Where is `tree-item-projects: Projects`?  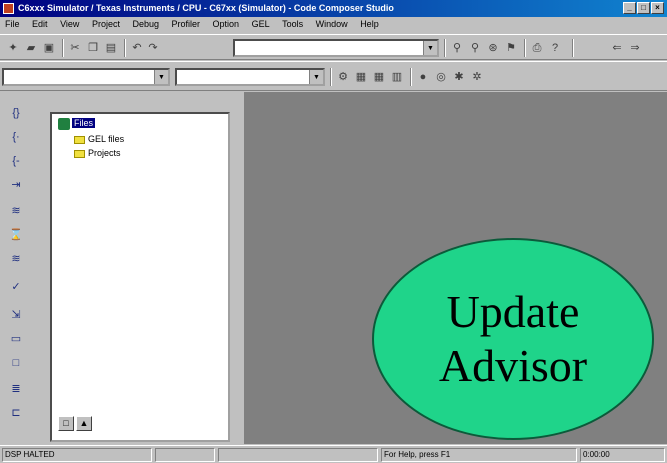
tree-item-projects: Projects is located at coordinates (97, 153).